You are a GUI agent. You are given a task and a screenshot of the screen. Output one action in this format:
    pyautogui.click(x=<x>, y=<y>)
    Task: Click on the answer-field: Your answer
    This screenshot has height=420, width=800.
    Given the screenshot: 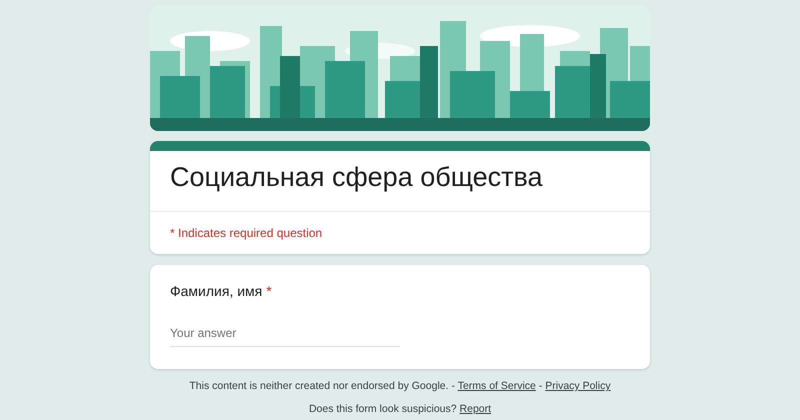 What is the action you would take?
    pyautogui.click(x=285, y=335)
    